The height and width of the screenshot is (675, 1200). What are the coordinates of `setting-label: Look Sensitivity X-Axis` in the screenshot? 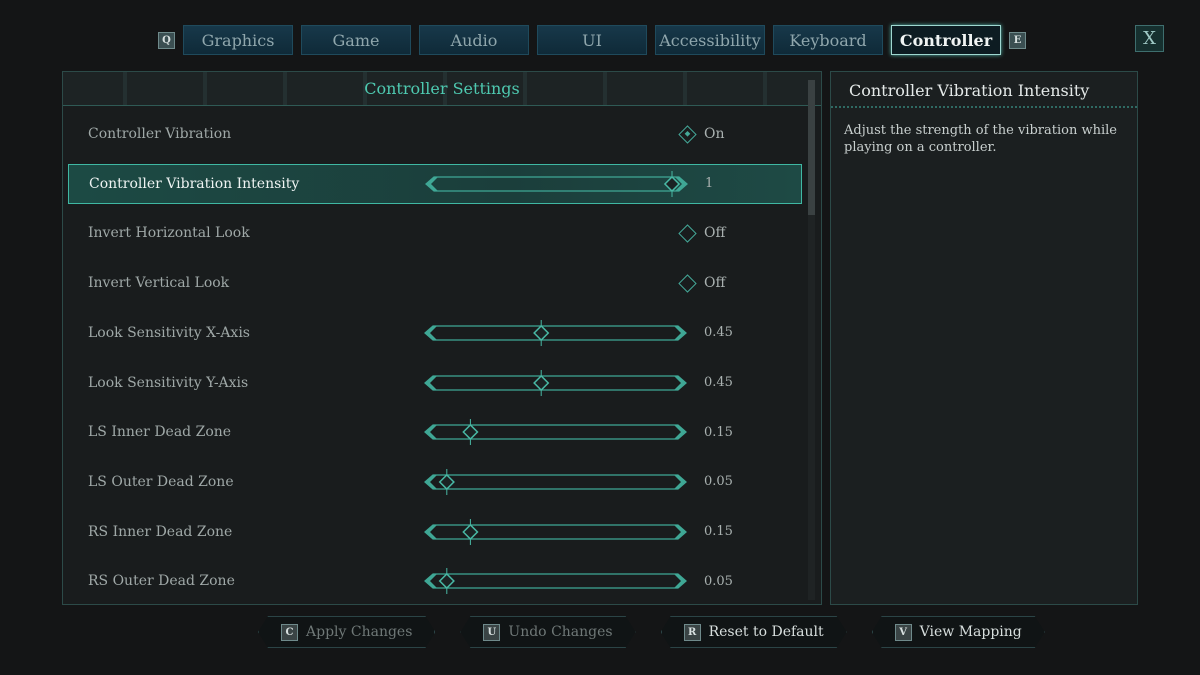 It's located at (169, 332).